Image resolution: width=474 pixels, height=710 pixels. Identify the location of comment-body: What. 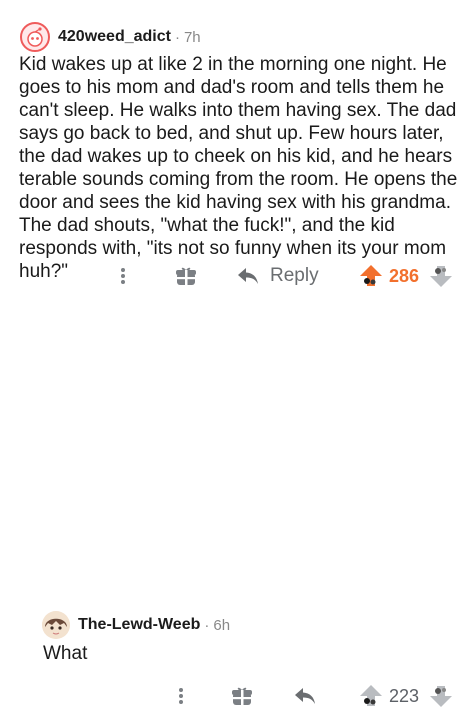
(65, 653).